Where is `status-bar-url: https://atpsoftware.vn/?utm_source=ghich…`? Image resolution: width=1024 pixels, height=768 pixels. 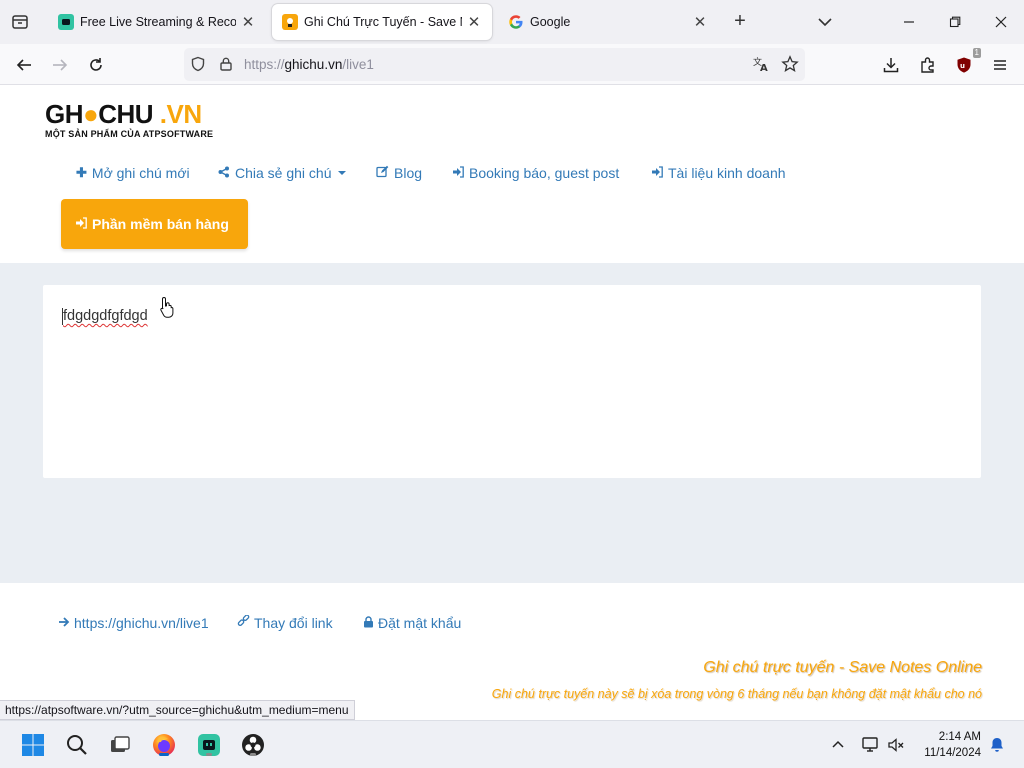 status-bar-url: https://atpsoftware.vn/?utm_source=ghich… is located at coordinates (177, 710).